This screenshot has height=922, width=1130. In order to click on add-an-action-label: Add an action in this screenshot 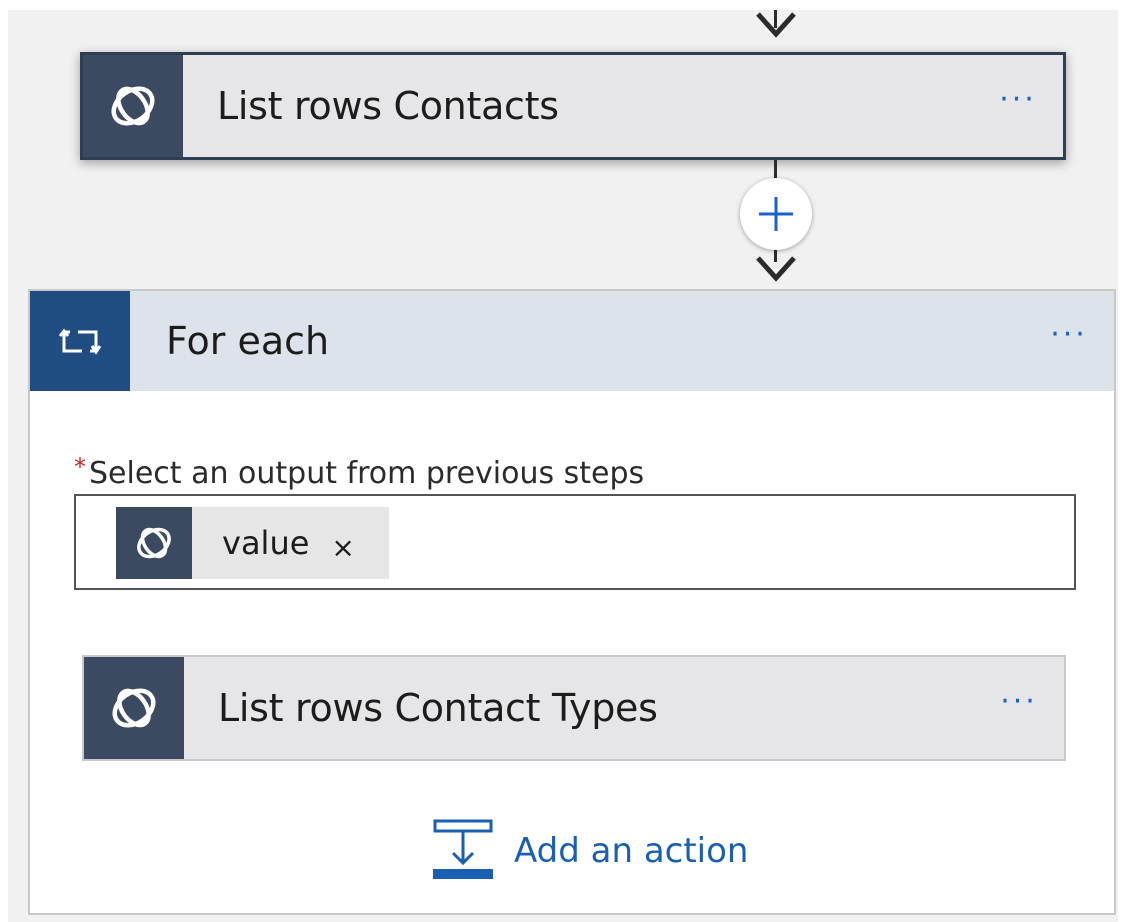, I will do `click(631, 851)`.